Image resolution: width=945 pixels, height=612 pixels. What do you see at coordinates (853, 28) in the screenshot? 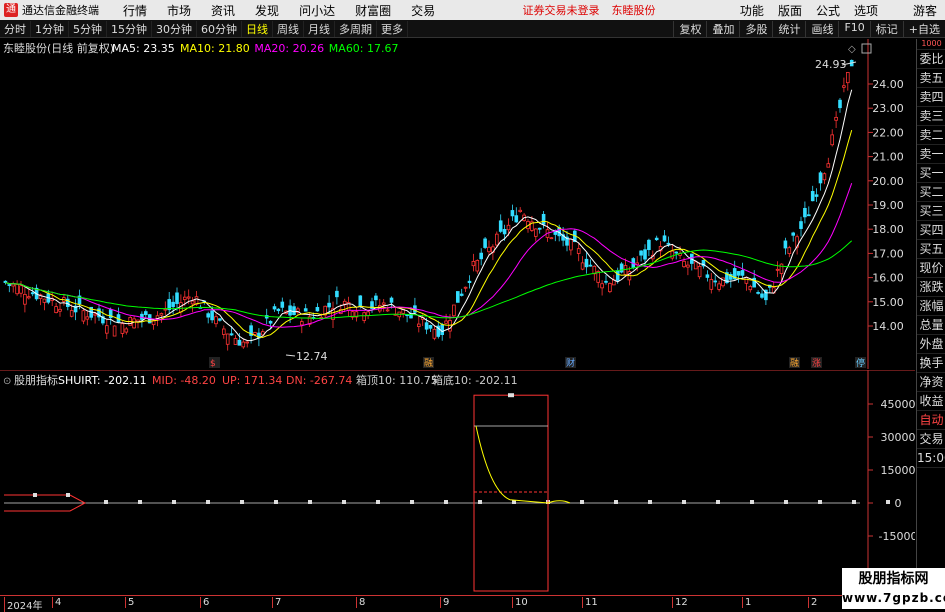
I see `toolbar-button: F10` at bounding box center [853, 28].